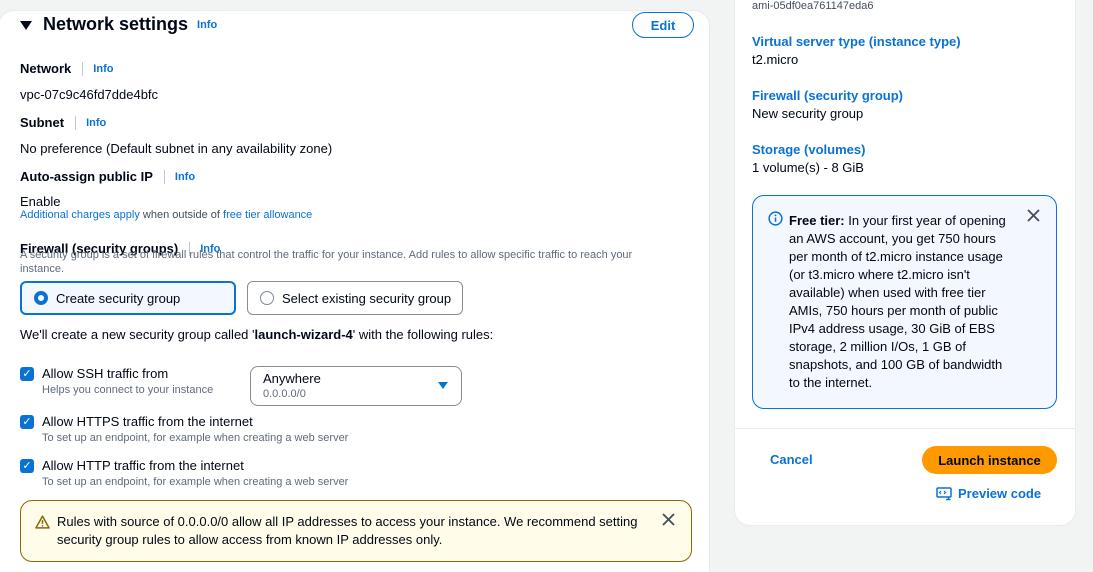 The width and height of the screenshot is (1093, 572). I want to click on rule-label: Allow HTTPS traffic from the internet, so click(147, 421).